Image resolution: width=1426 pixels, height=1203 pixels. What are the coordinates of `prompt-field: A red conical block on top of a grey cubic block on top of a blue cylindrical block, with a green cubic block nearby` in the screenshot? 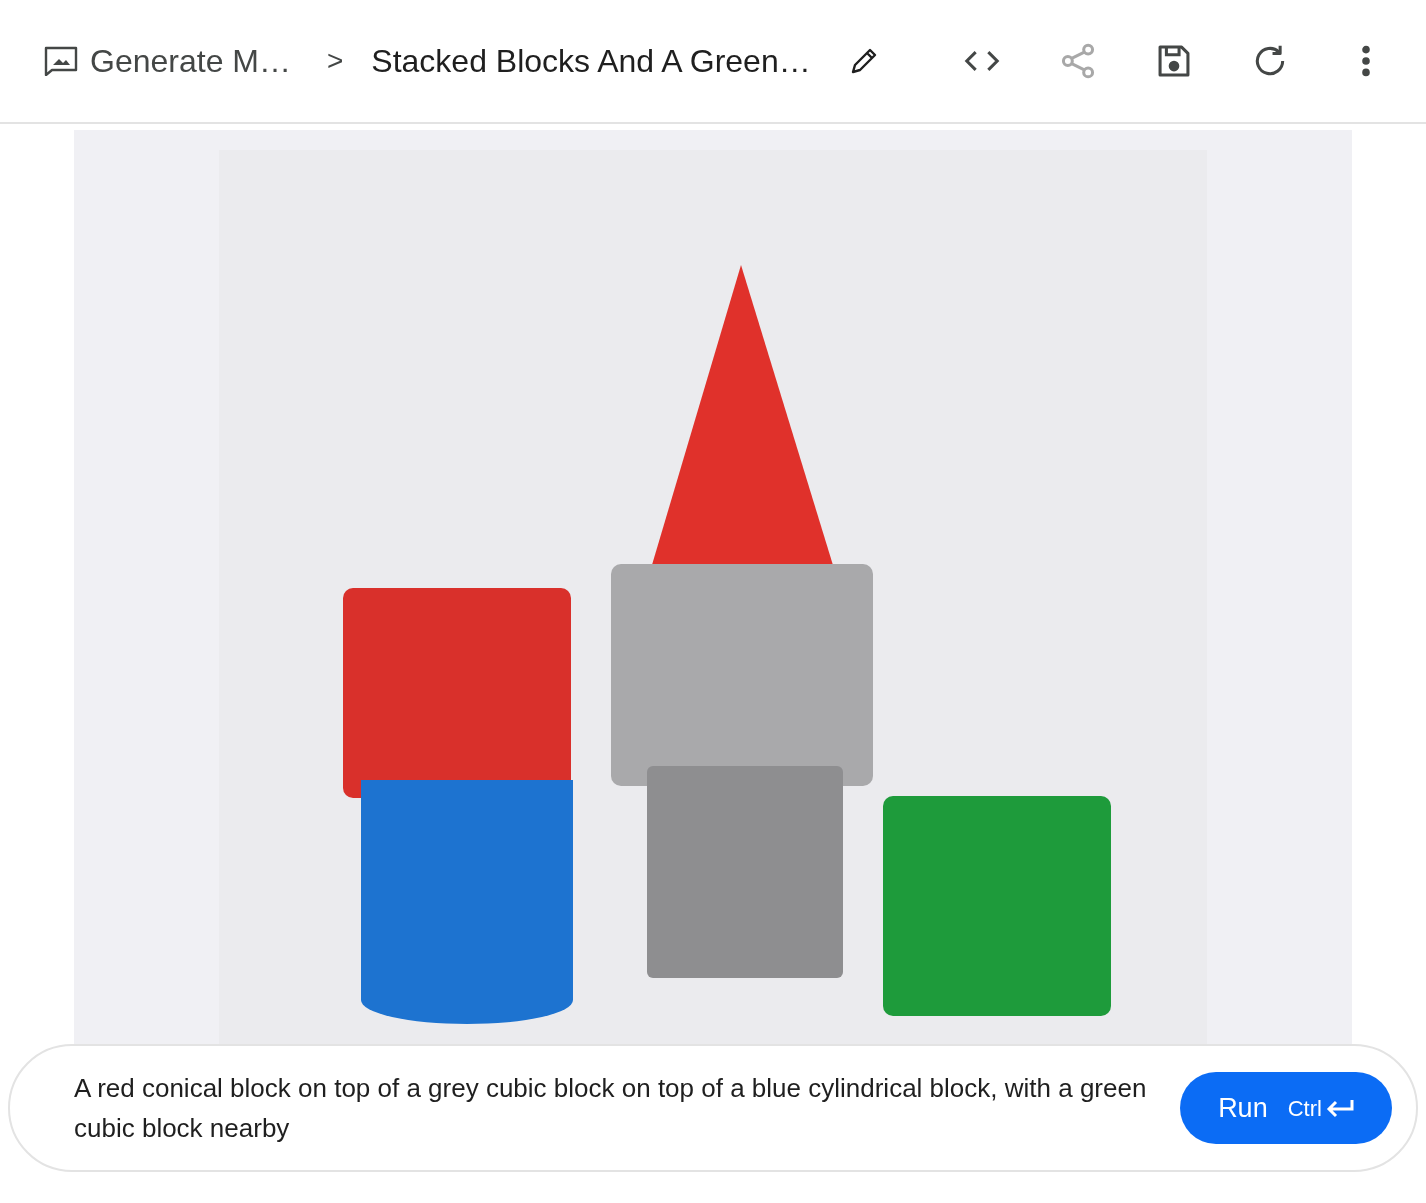 It's located at (627, 1108).